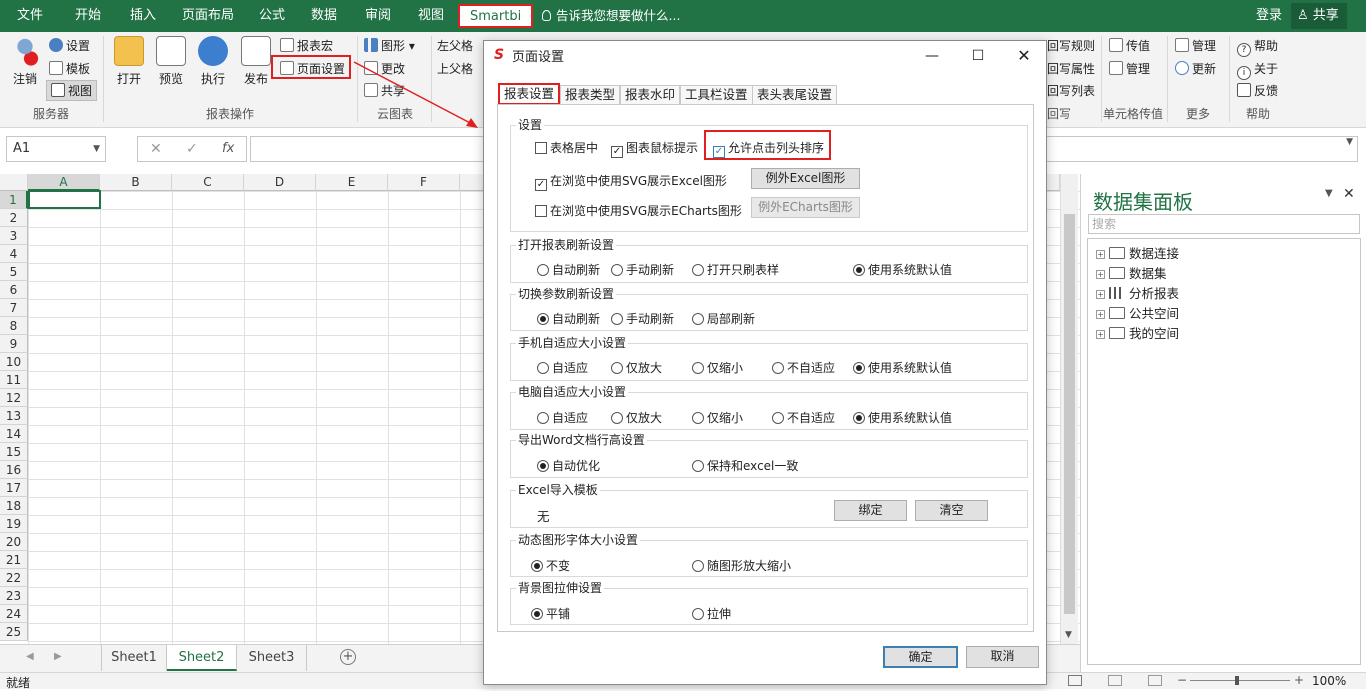 The height and width of the screenshot is (691, 1366). Describe the element at coordinates (529, 94) in the screenshot. I see `tab-report-settings: 报表设置` at that location.